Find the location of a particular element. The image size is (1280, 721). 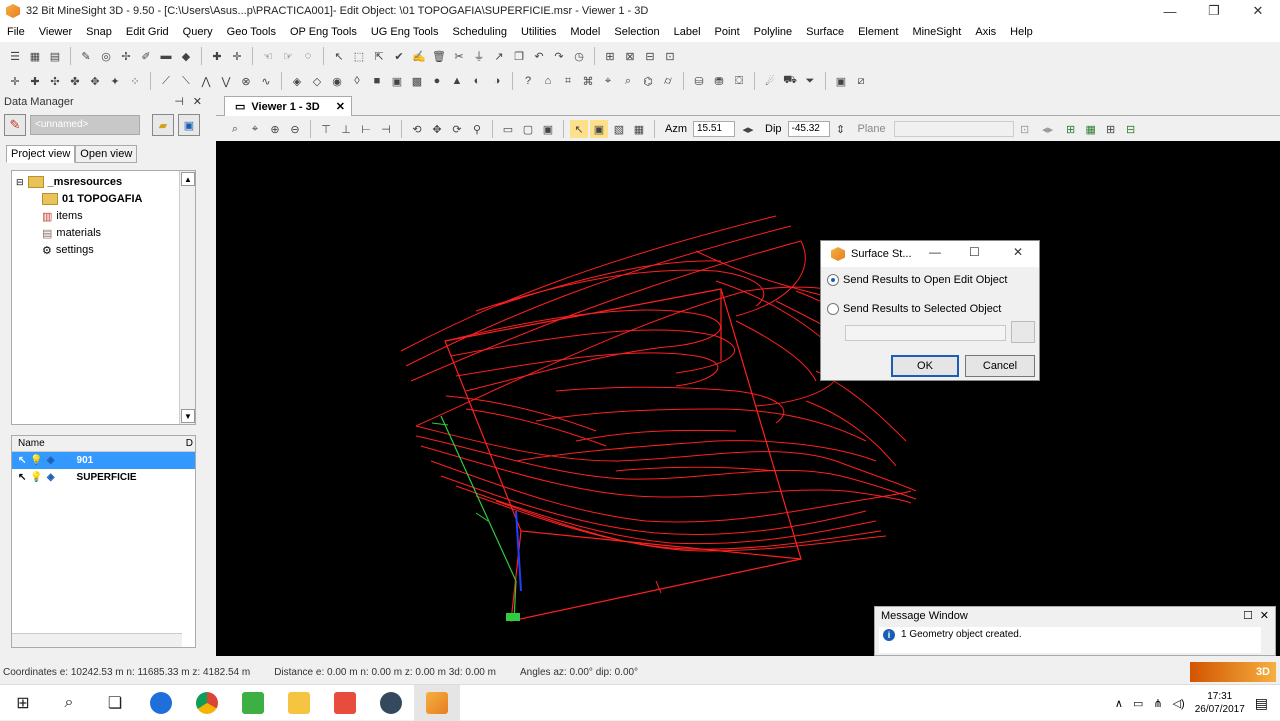

chrome-browser-icon is located at coordinates (207, 703).